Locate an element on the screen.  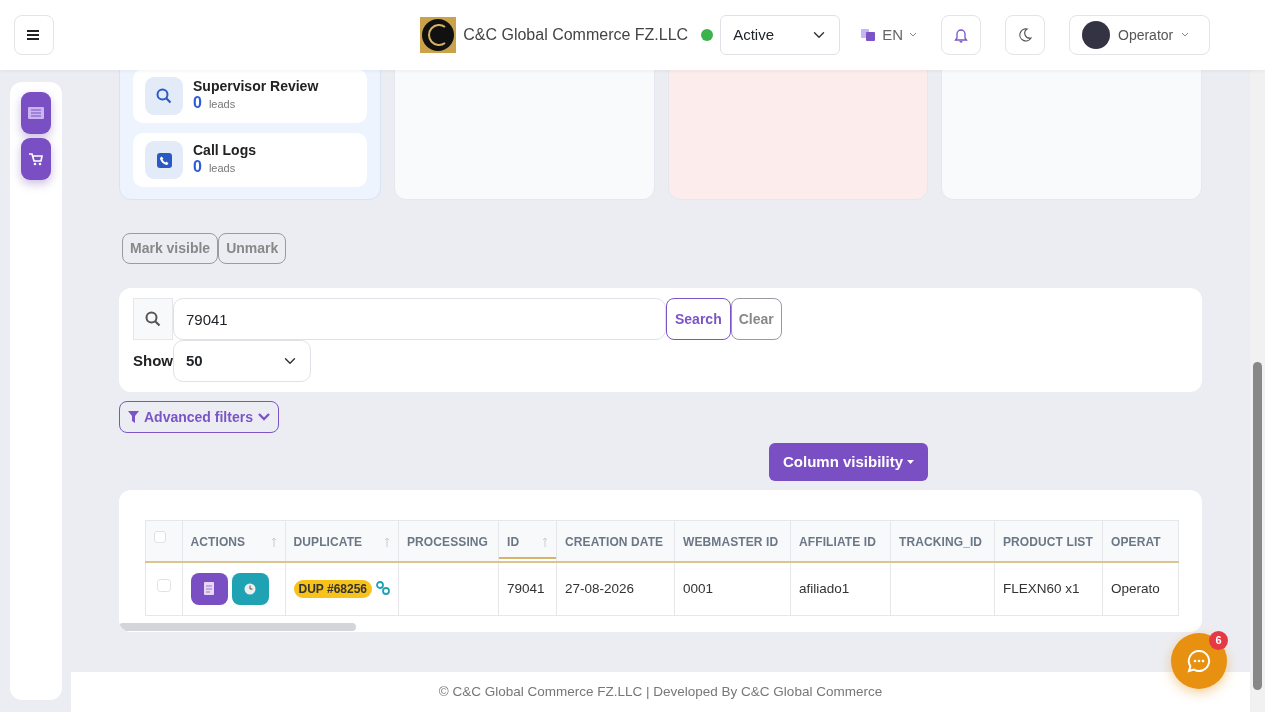
history-button is located at coordinates (250, 588).